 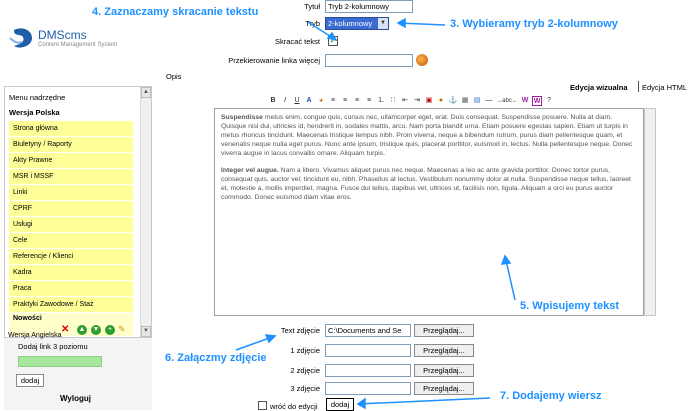 What do you see at coordinates (262, 405) in the screenshot?
I see `return-checkbox` at bounding box center [262, 405].